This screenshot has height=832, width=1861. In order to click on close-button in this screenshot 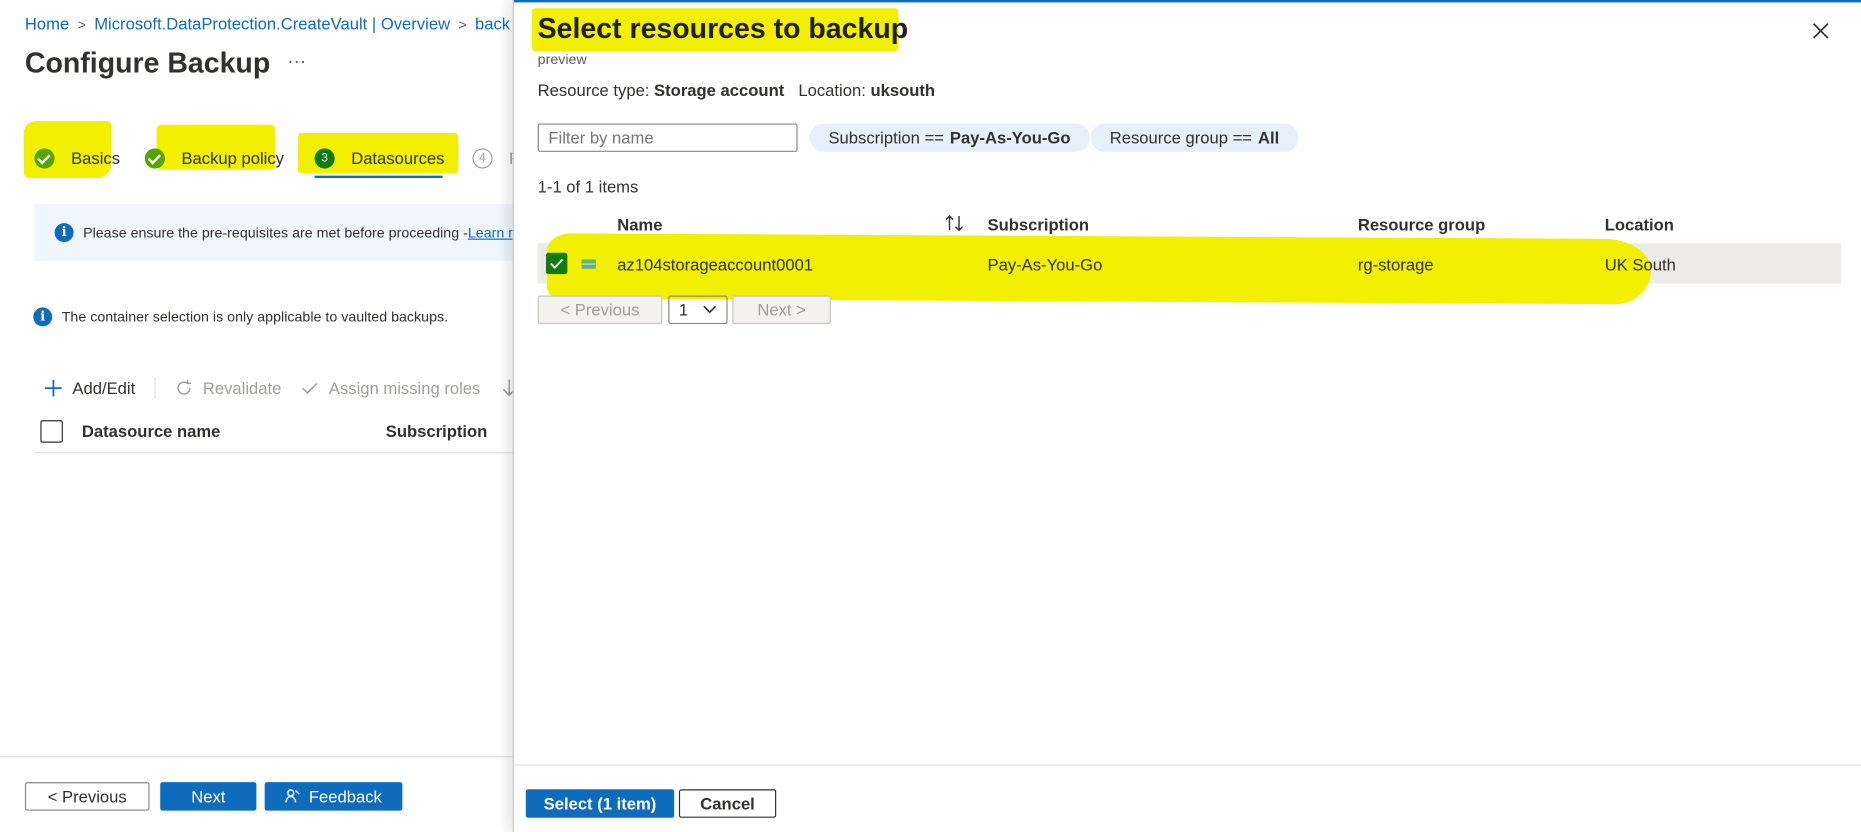, I will do `click(1820, 33)`.